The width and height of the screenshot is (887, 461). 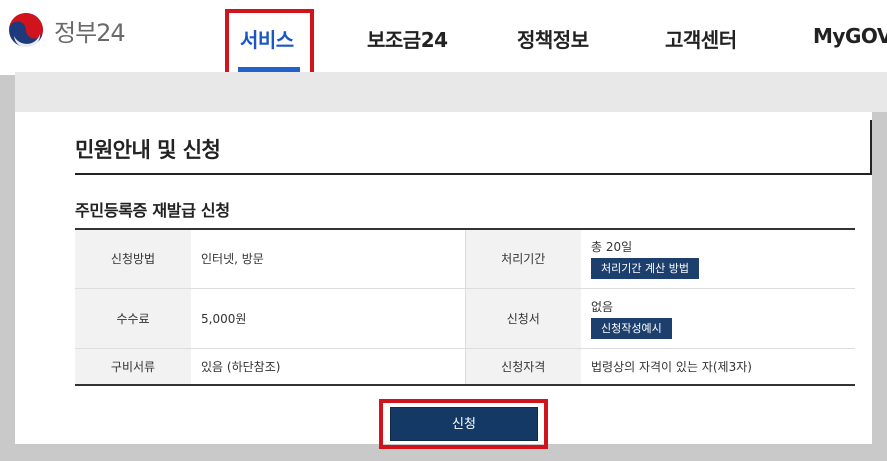 What do you see at coordinates (148, 150) in the screenshot?
I see `page-title: 민원안내 및 신청` at bounding box center [148, 150].